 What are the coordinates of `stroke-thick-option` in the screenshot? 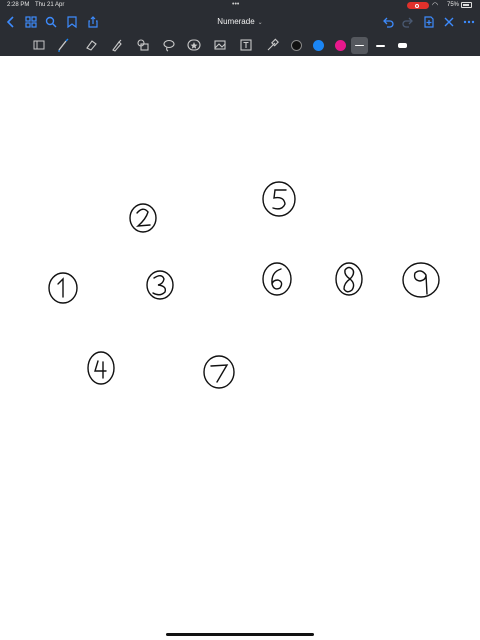 It's located at (402, 45).